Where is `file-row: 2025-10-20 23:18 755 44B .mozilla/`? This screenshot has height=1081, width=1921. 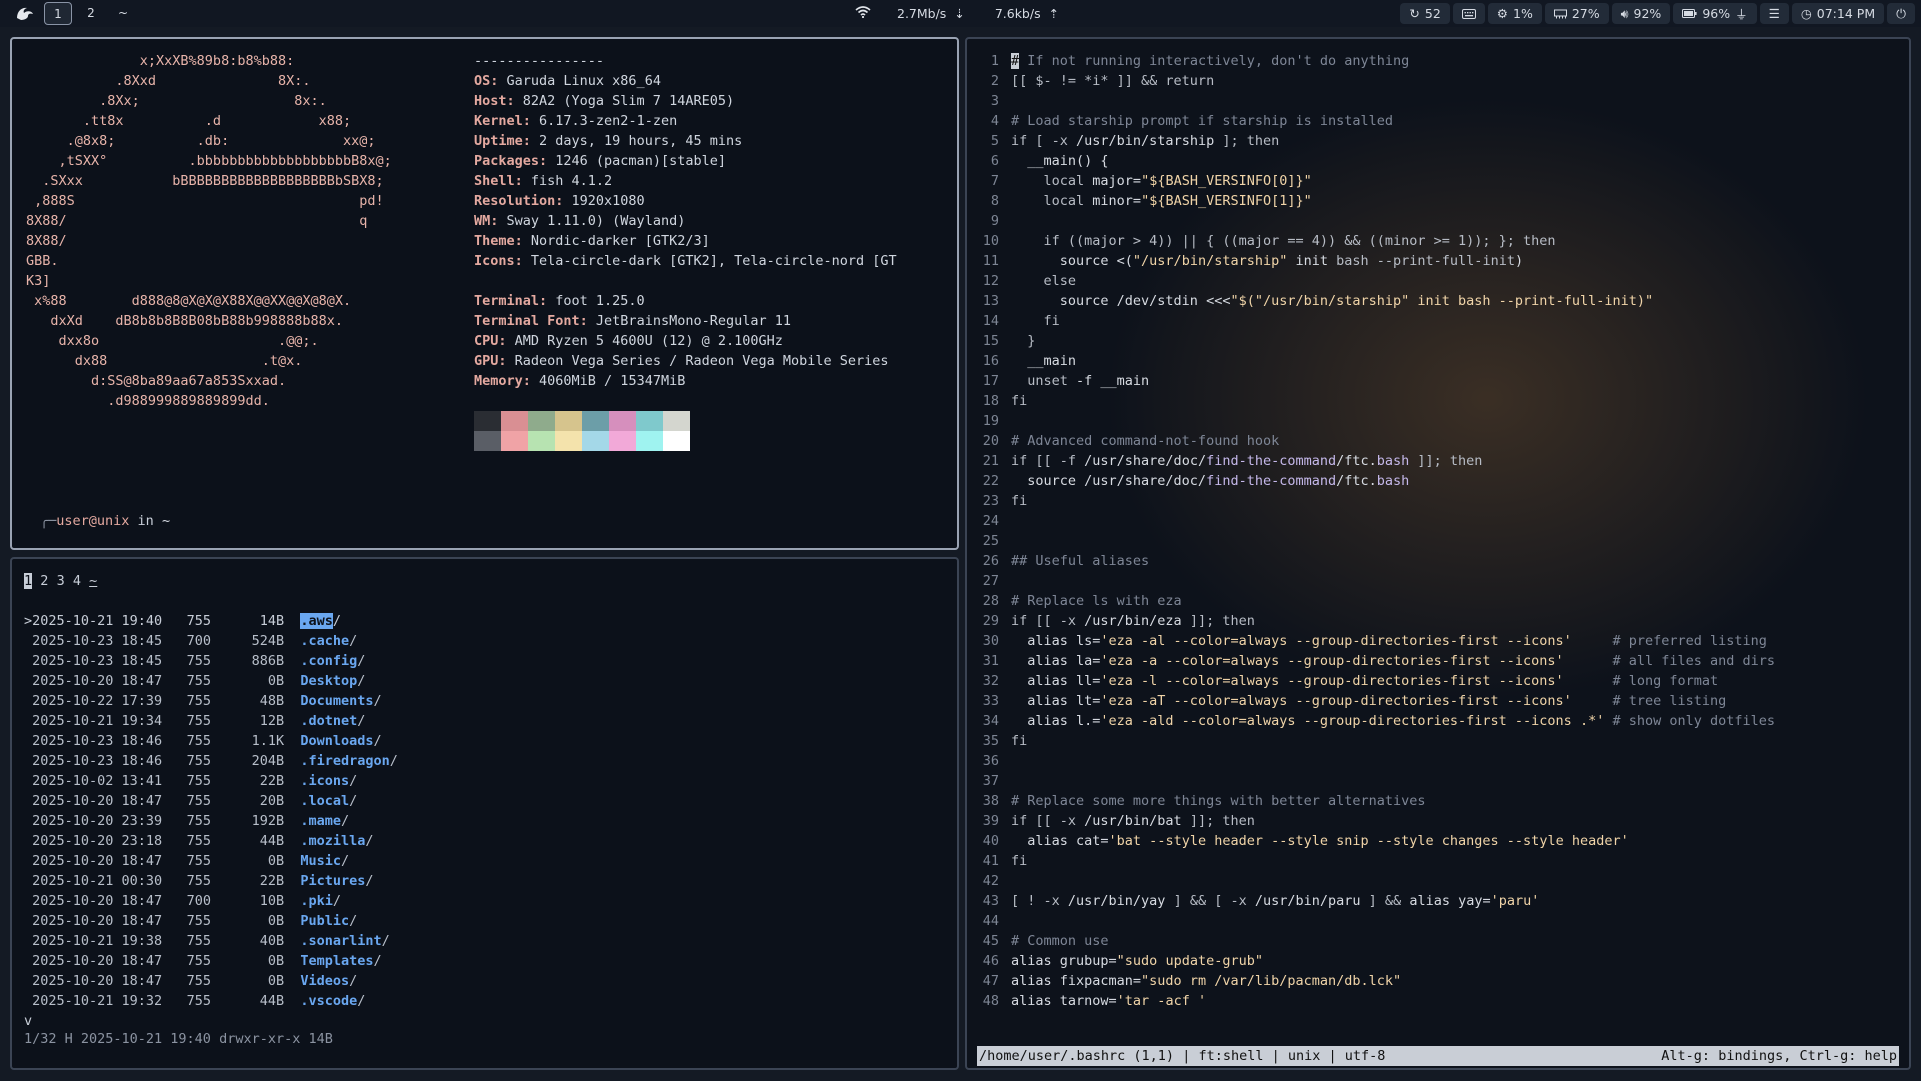
file-row: 2025-10-20 23:18 755 44B .mozilla/ is located at coordinates (211, 841).